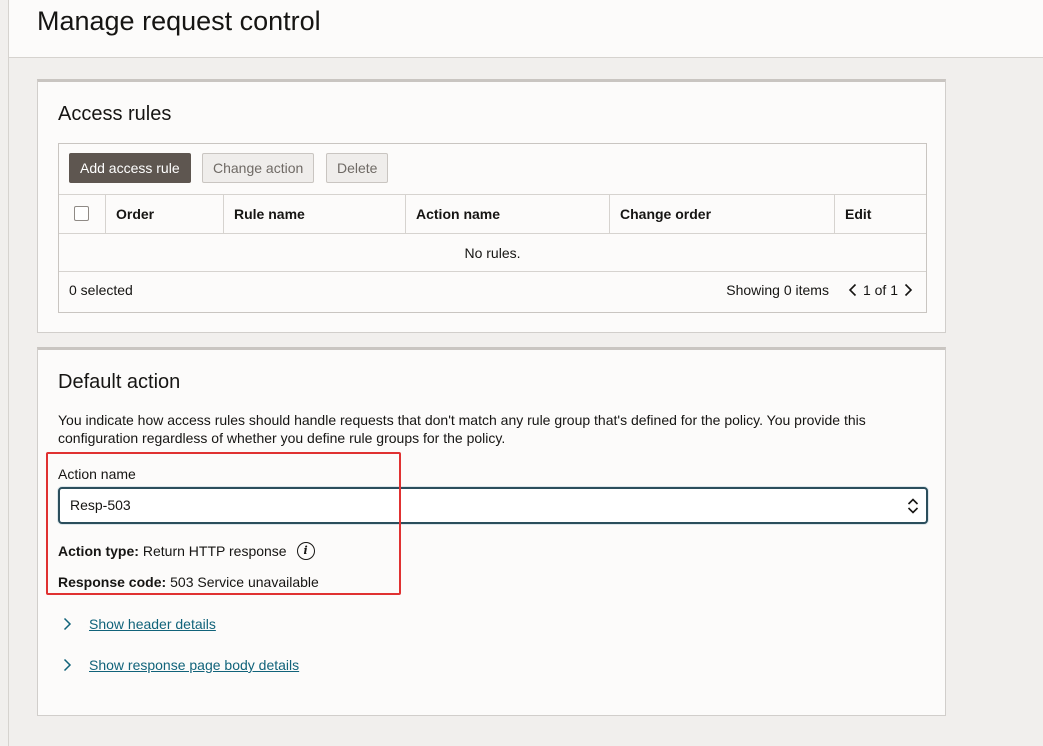 This screenshot has height=746, width=1043. I want to click on response-code-line: Response code: 503 Service unavailable, so click(188, 582).